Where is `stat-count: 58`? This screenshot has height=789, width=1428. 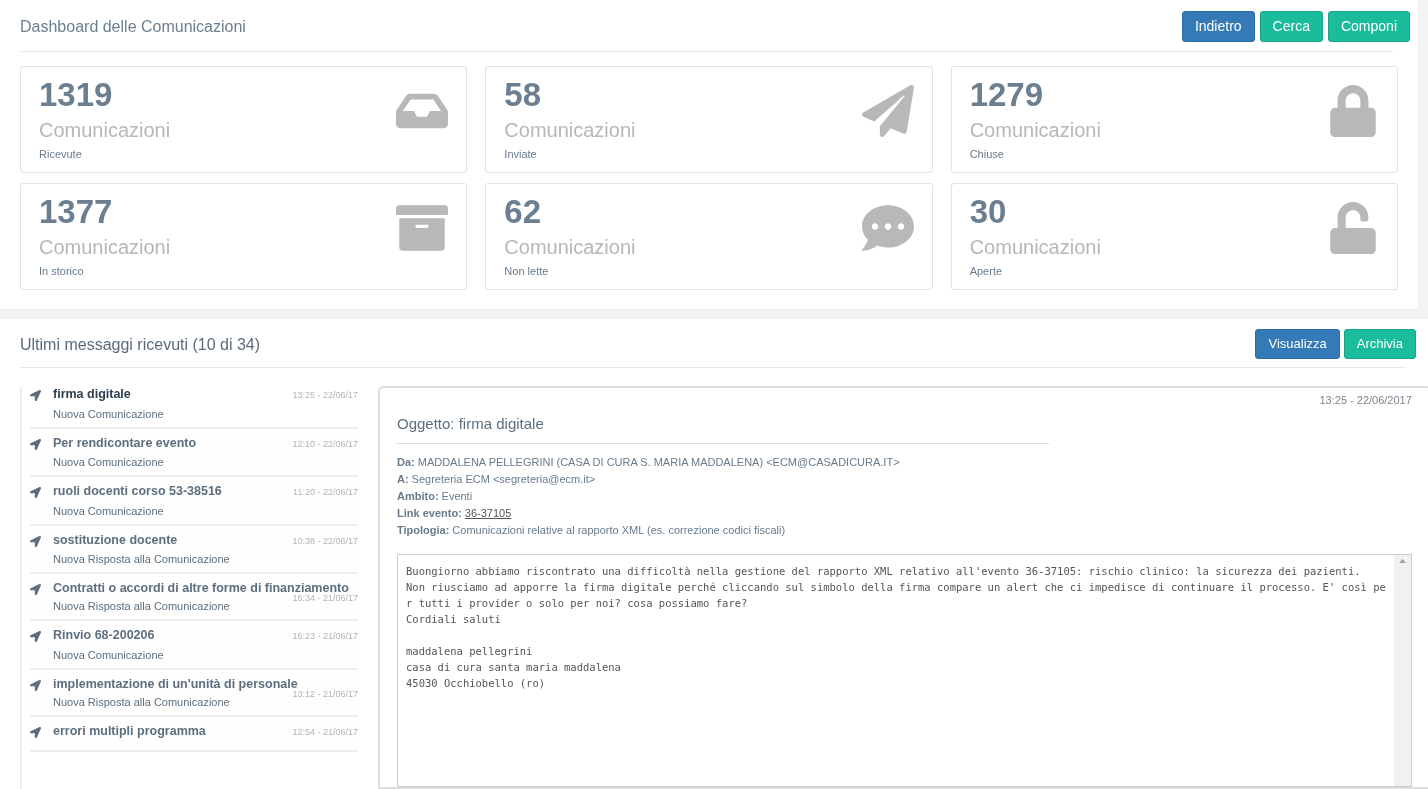 stat-count: 58 is located at coordinates (523, 95).